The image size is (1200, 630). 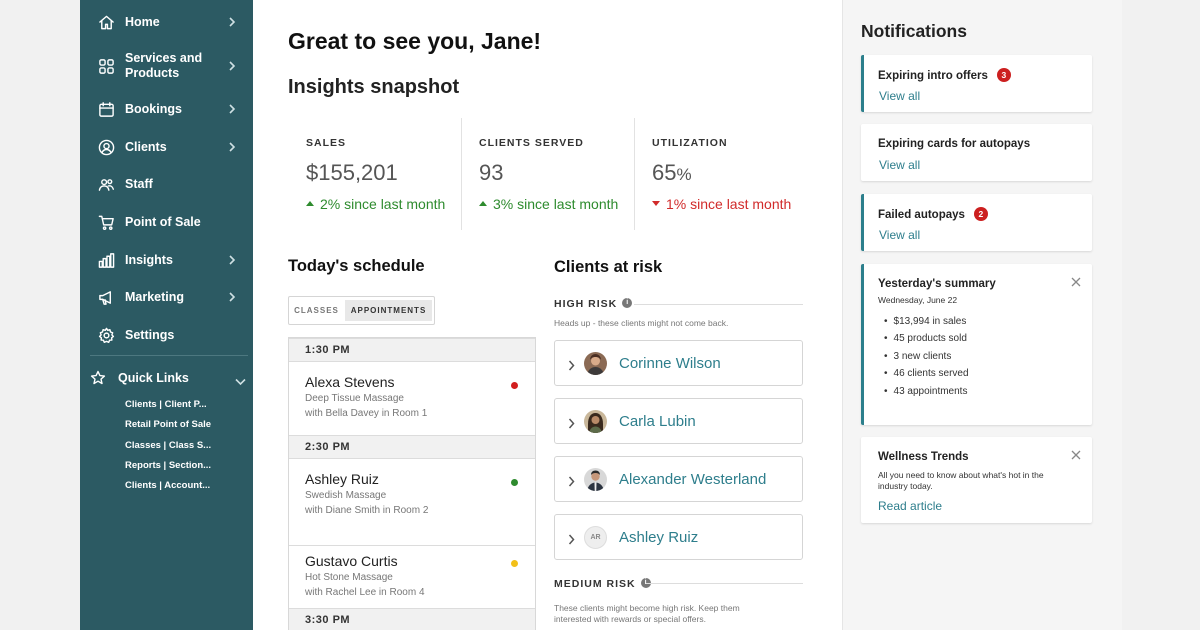 What do you see at coordinates (106, 66) in the screenshot?
I see `grid-icon` at bounding box center [106, 66].